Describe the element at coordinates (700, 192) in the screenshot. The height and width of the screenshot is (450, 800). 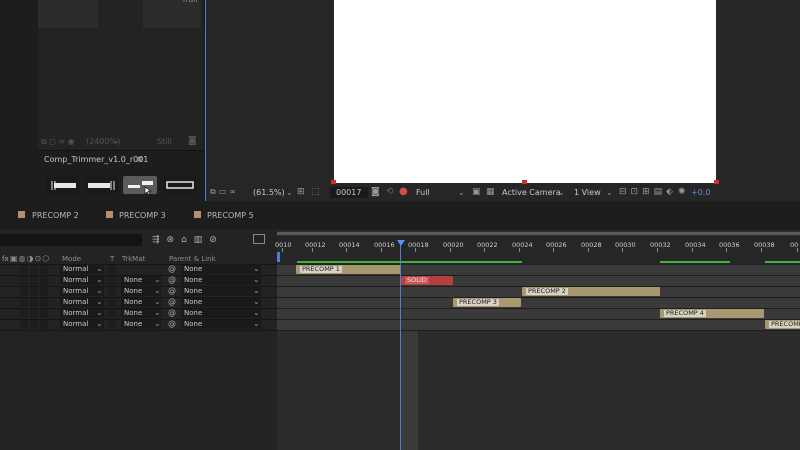
I see `exposure-value: +0.0` at that location.